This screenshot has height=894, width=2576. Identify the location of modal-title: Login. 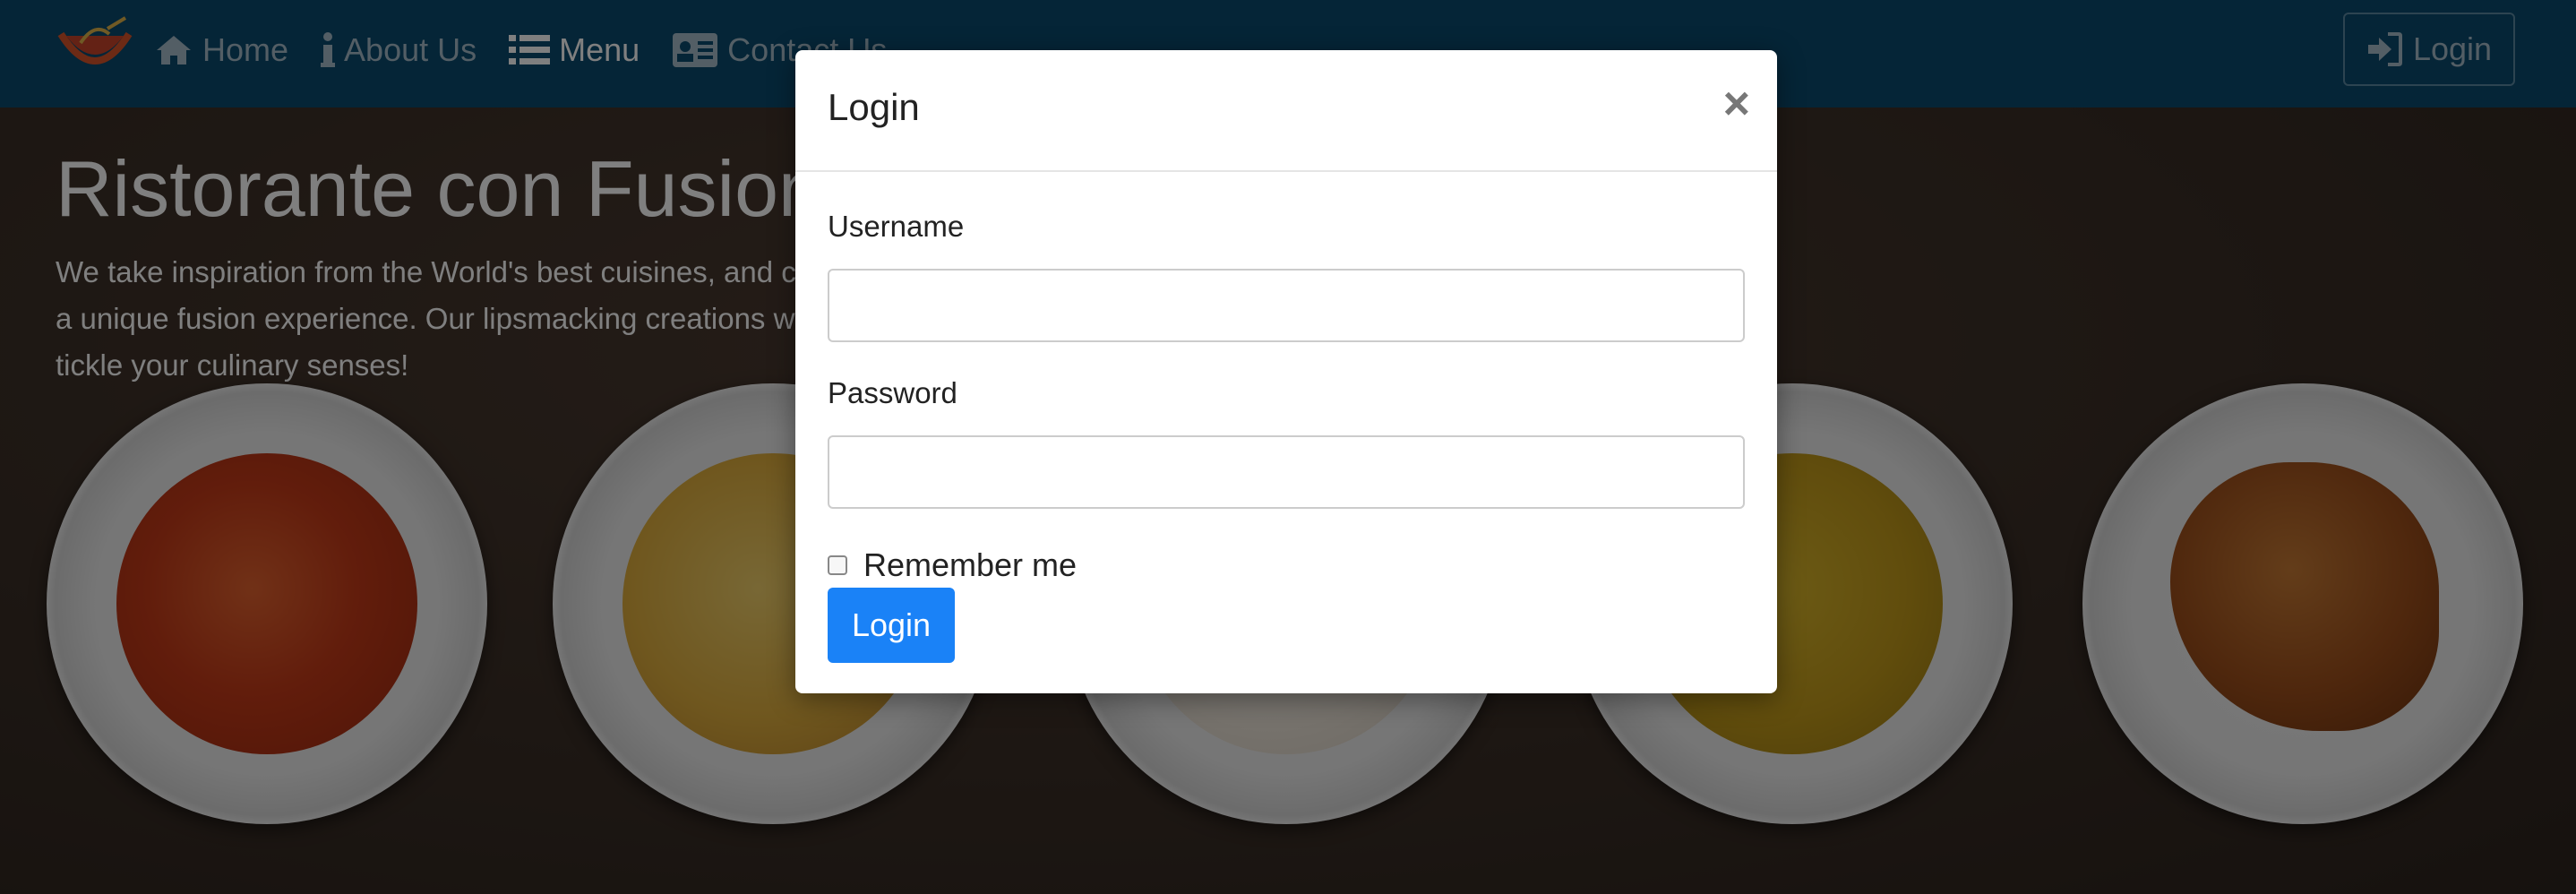
(874, 107).